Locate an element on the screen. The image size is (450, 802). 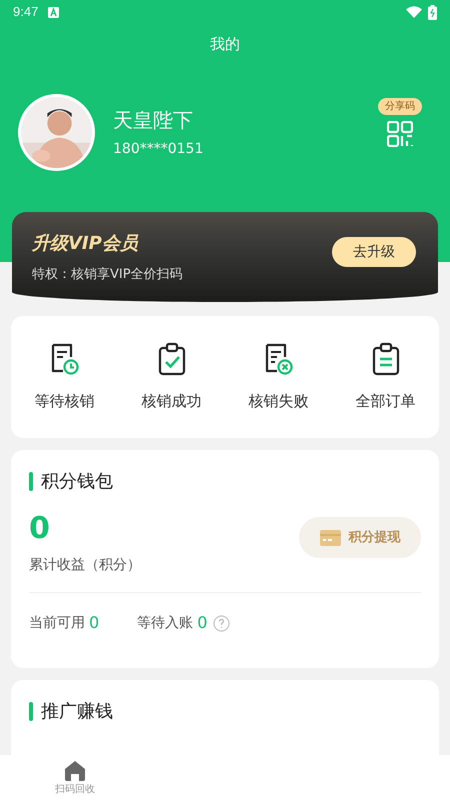
vip-banner: 升级VIP会员 特权：核销享VIP全价扫码 去升级 is located at coordinates (225, 257).